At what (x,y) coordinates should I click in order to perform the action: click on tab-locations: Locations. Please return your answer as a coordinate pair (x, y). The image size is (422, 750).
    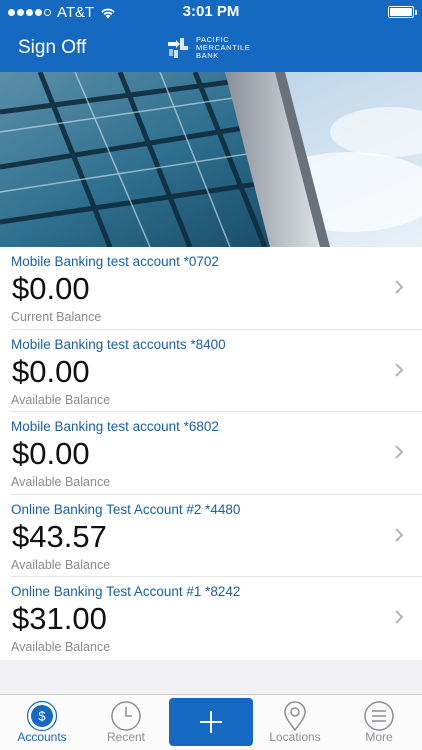
    Looking at the image, I should click on (295, 722).